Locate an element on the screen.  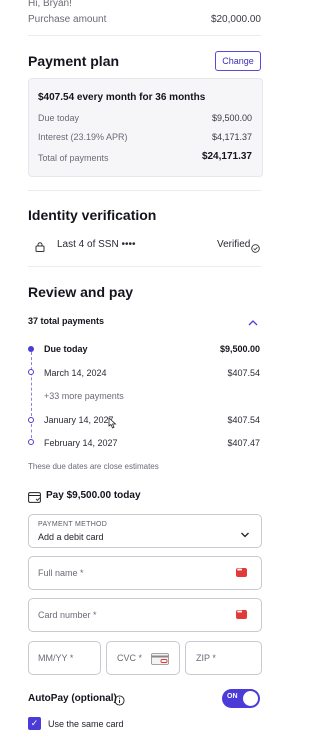
plan-row-label: Total of payments is located at coordinates (73, 158).